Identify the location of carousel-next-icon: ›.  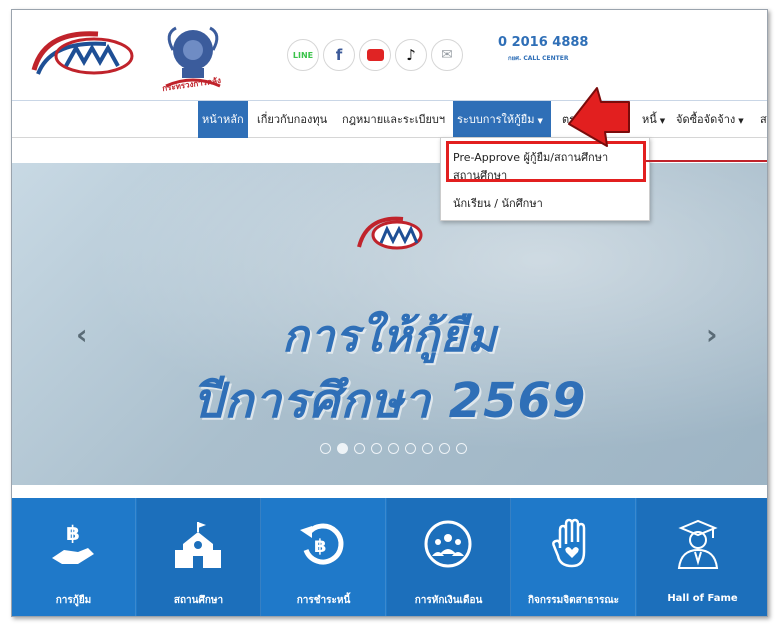
(712, 334).